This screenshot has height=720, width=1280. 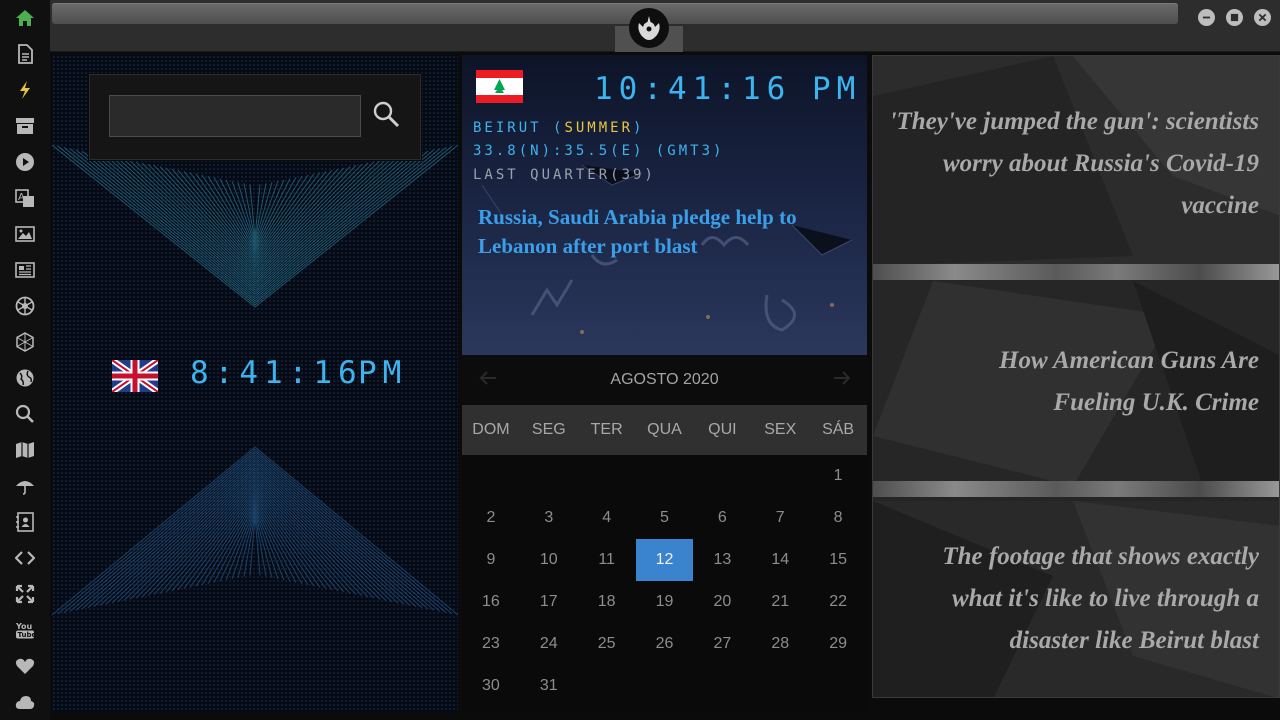 What do you see at coordinates (615, 13) in the screenshot?
I see `address-bar` at bounding box center [615, 13].